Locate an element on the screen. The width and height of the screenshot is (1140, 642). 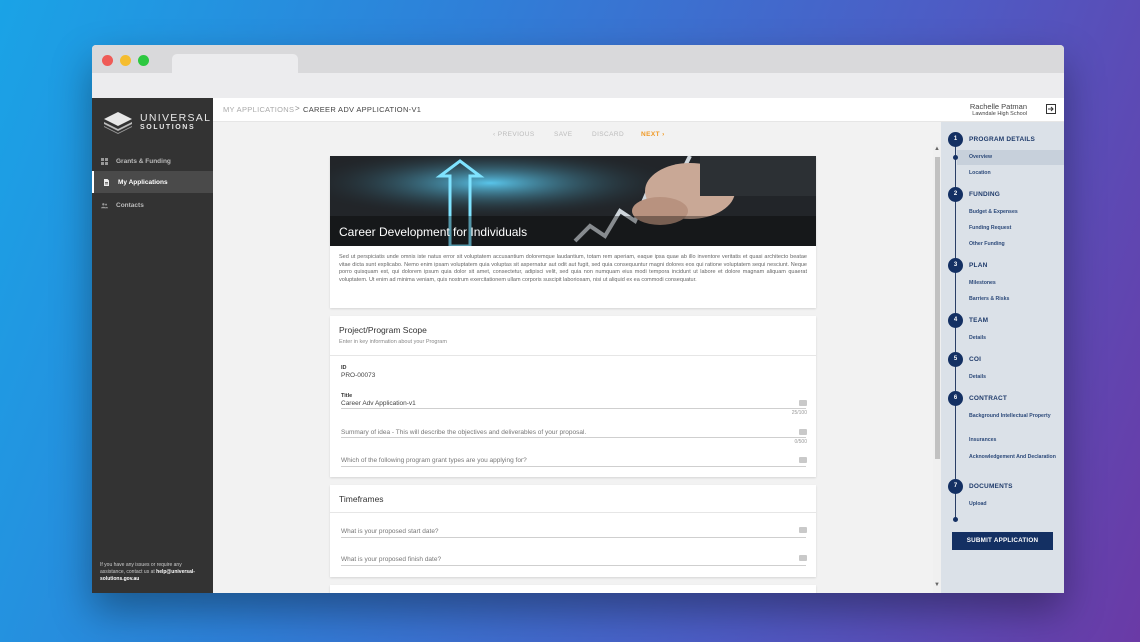
previous-button: ‹ PREVIOUS is located at coordinates (514, 134).